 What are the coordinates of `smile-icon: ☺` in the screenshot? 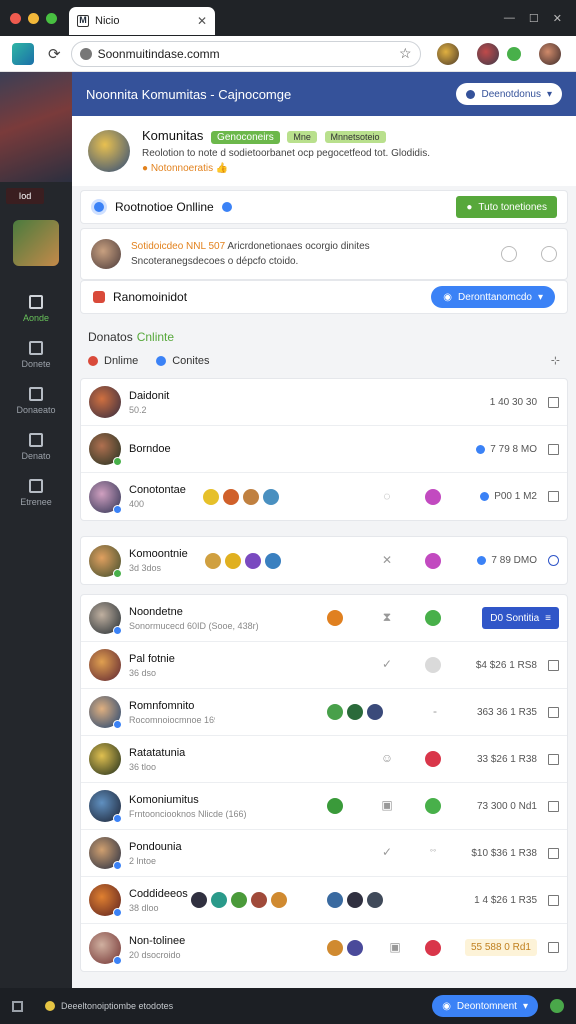 It's located at (387, 759).